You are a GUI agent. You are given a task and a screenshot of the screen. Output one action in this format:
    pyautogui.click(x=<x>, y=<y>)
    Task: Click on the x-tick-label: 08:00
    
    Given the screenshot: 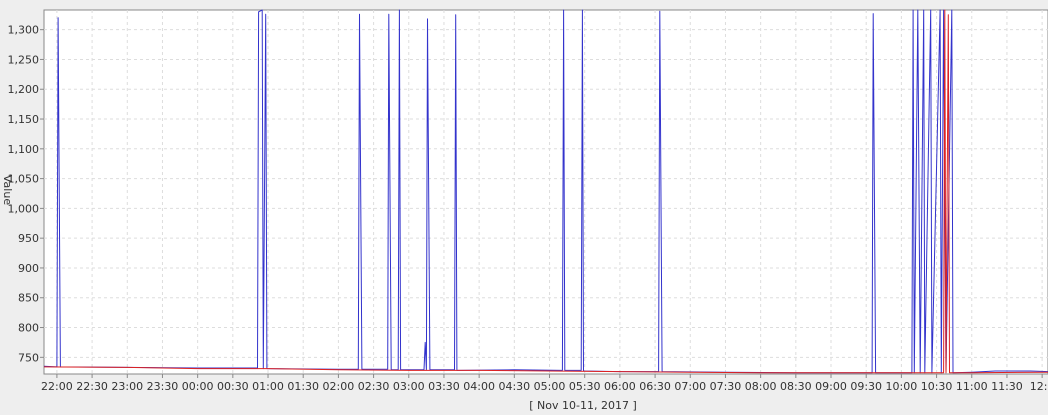 What is the action you would take?
    pyautogui.click(x=761, y=386)
    